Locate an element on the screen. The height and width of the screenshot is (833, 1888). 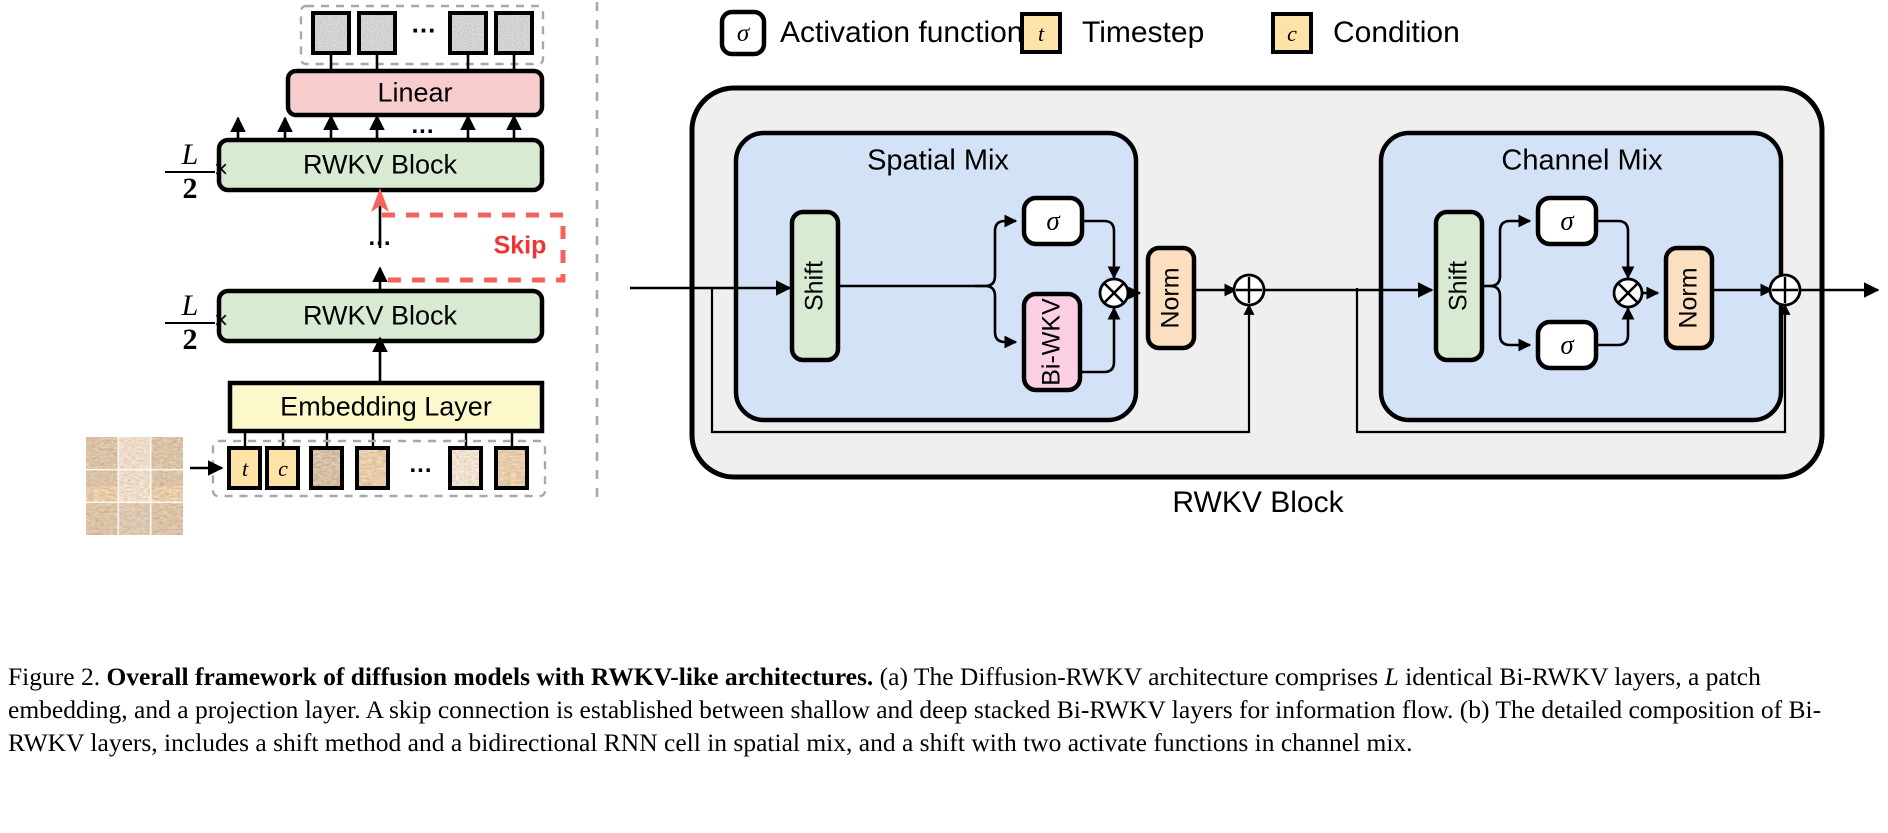
legend-timestep-label: Timestep is located at coordinates (1143, 32).